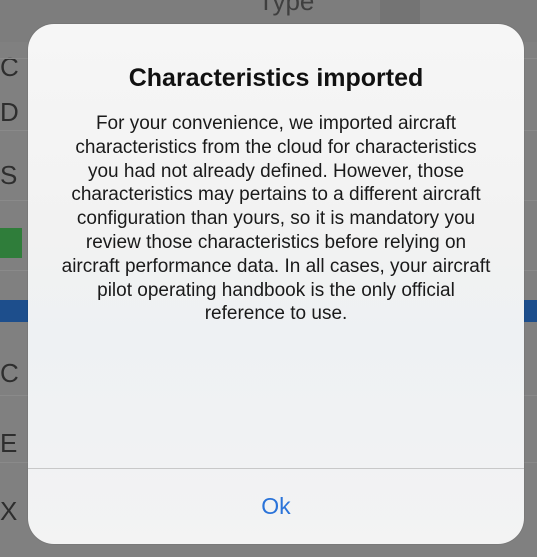 The height and width of the screenshot is (557, 537). I want to click on background-row-label: X, so click(9, 511).